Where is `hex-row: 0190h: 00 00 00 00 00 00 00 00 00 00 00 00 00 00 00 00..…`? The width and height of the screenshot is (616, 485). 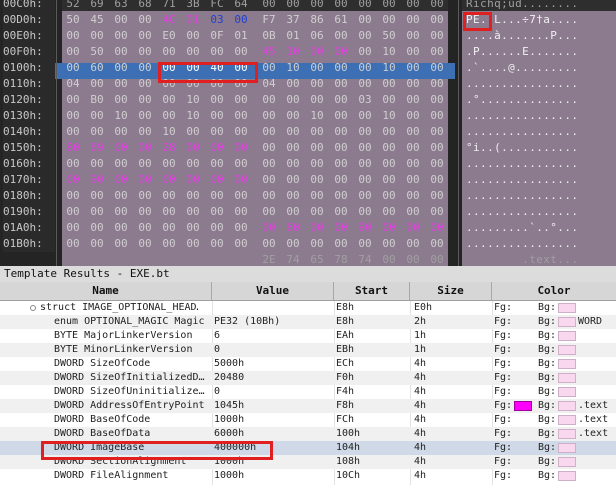 hex-row: 0190h: 00 00 00 00 00 00 00 00 00 00 00 00 00 00 00 00..… is located at coordinates (308, 212).